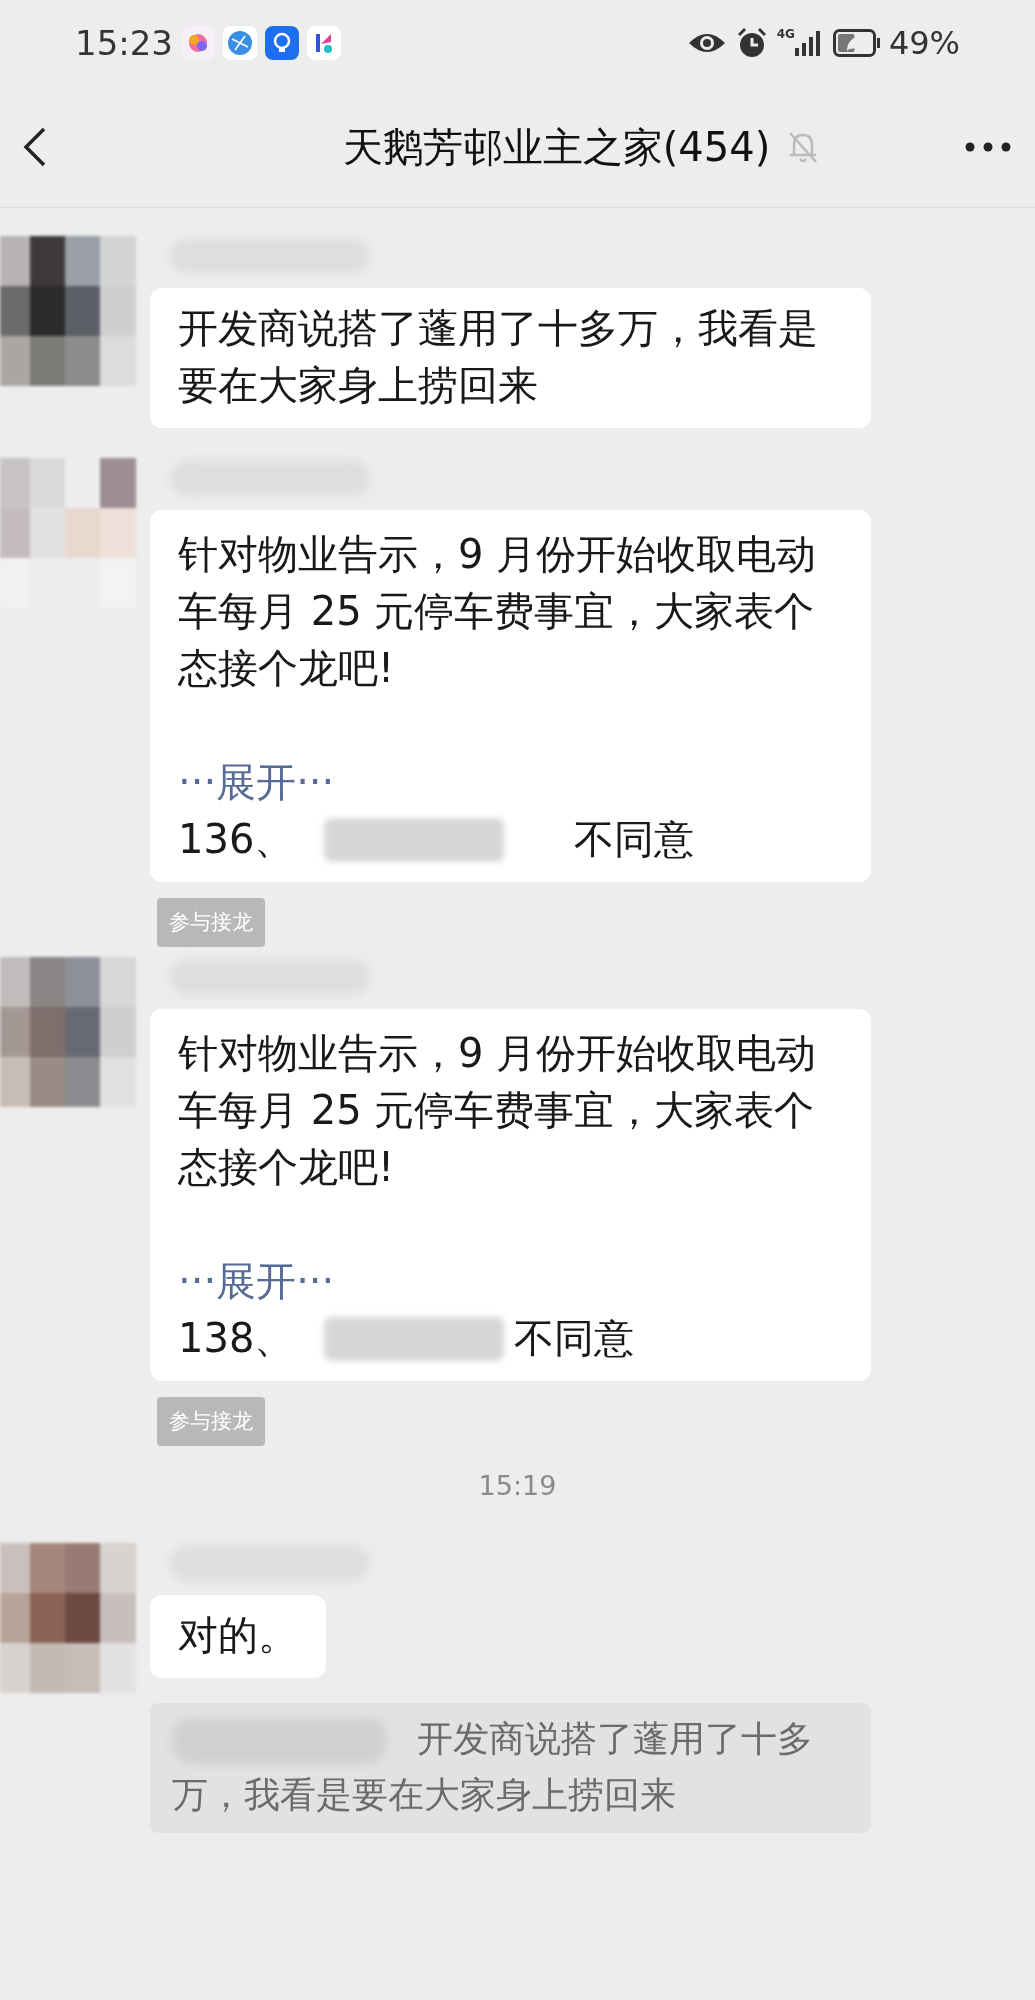 This screenshot has width=1035, height=2000. I want to click on message-bubble: 对的。, so click(238, 1636).